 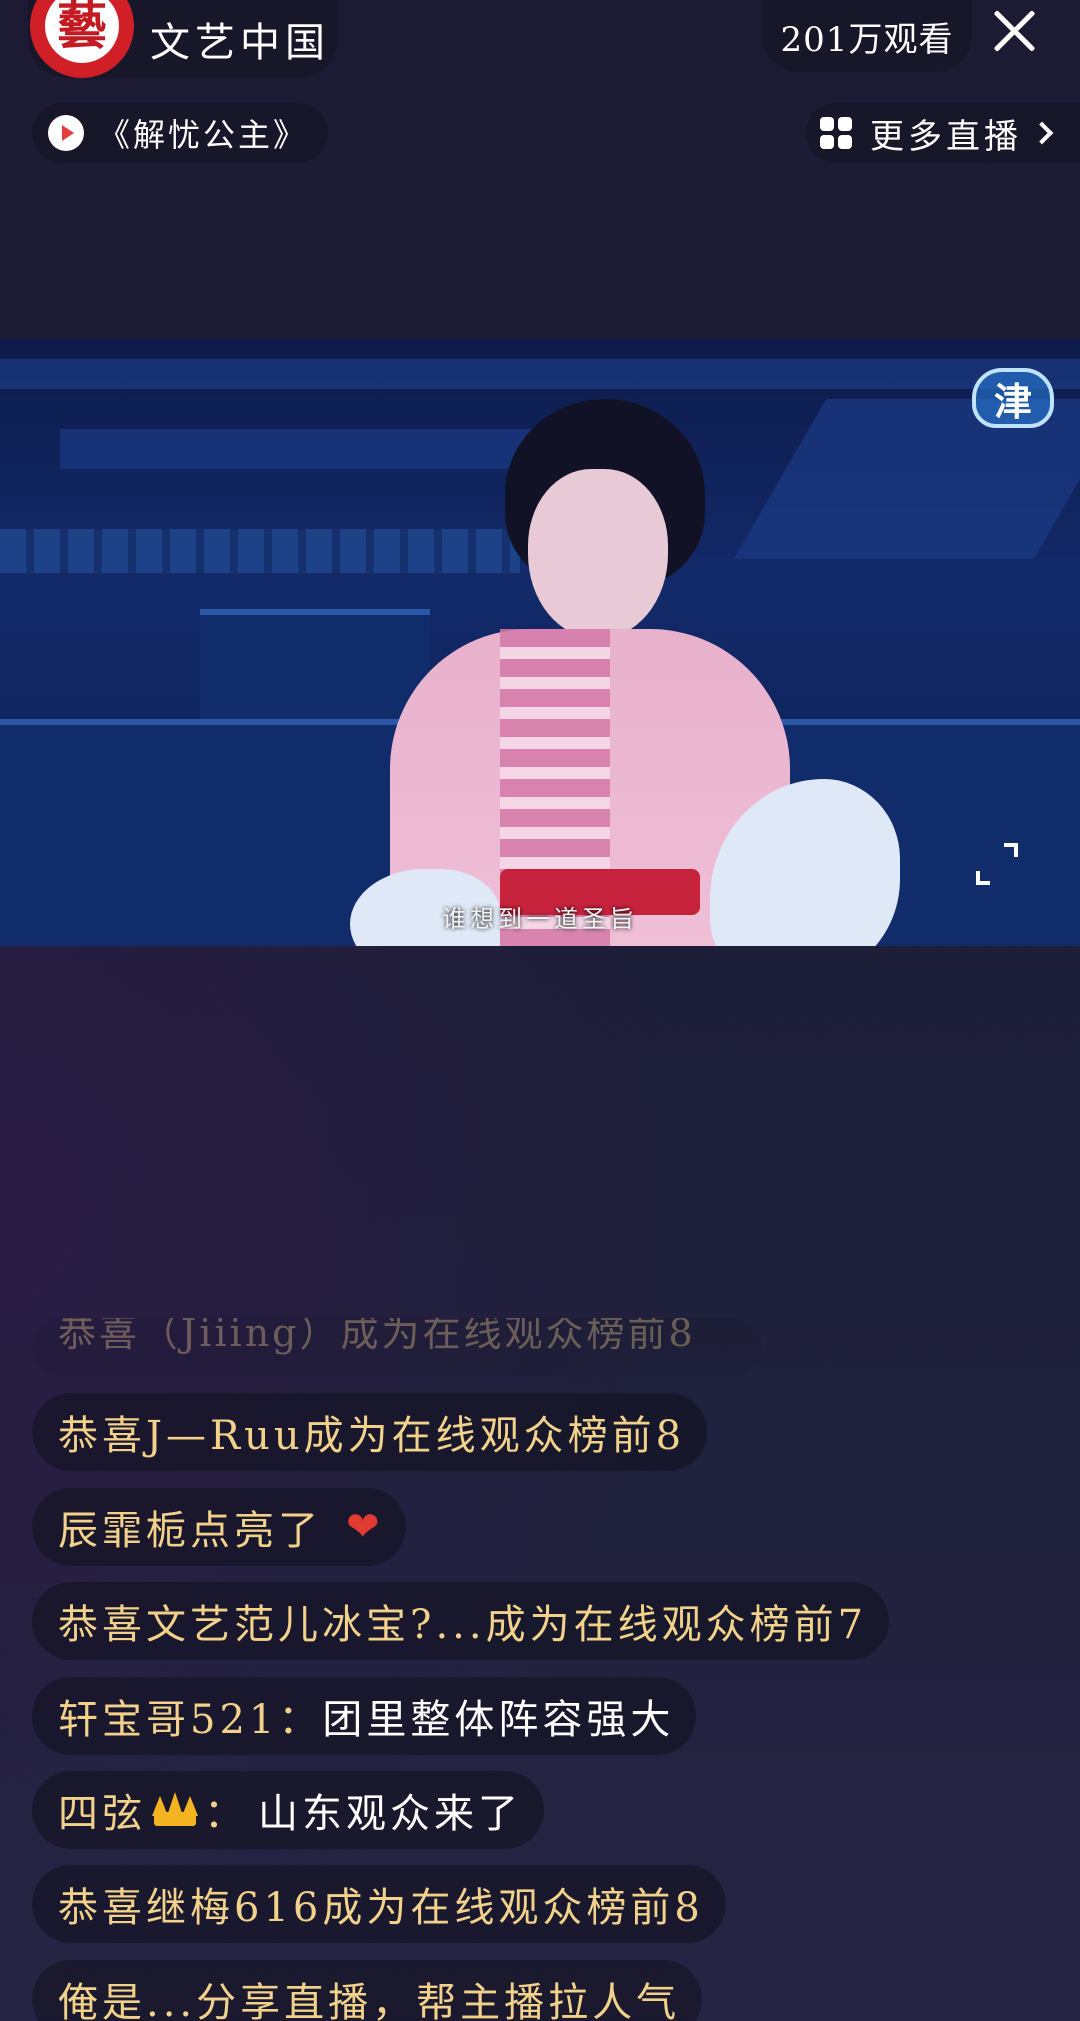 I want to click on chat-message-text: 恭喜（Jiiing）成为在线观众榜前8, so click(x=377, y=1336).